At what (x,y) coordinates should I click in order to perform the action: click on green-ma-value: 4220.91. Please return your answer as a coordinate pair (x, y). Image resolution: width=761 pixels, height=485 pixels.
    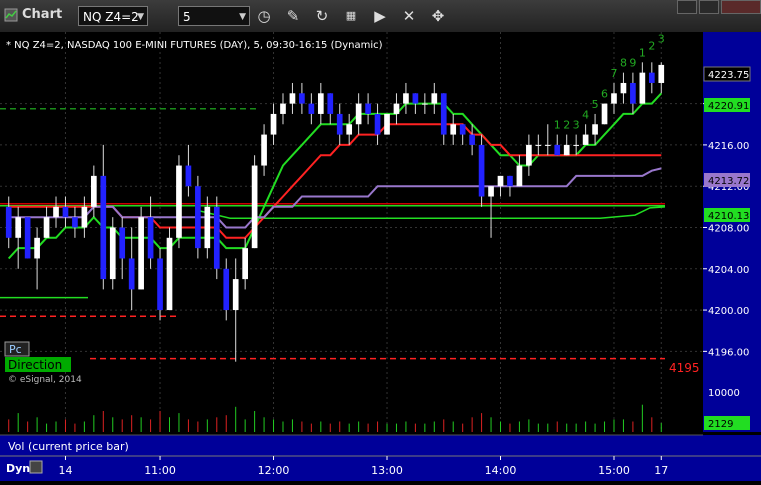
    Looking at the image, I should click on (728, 106).